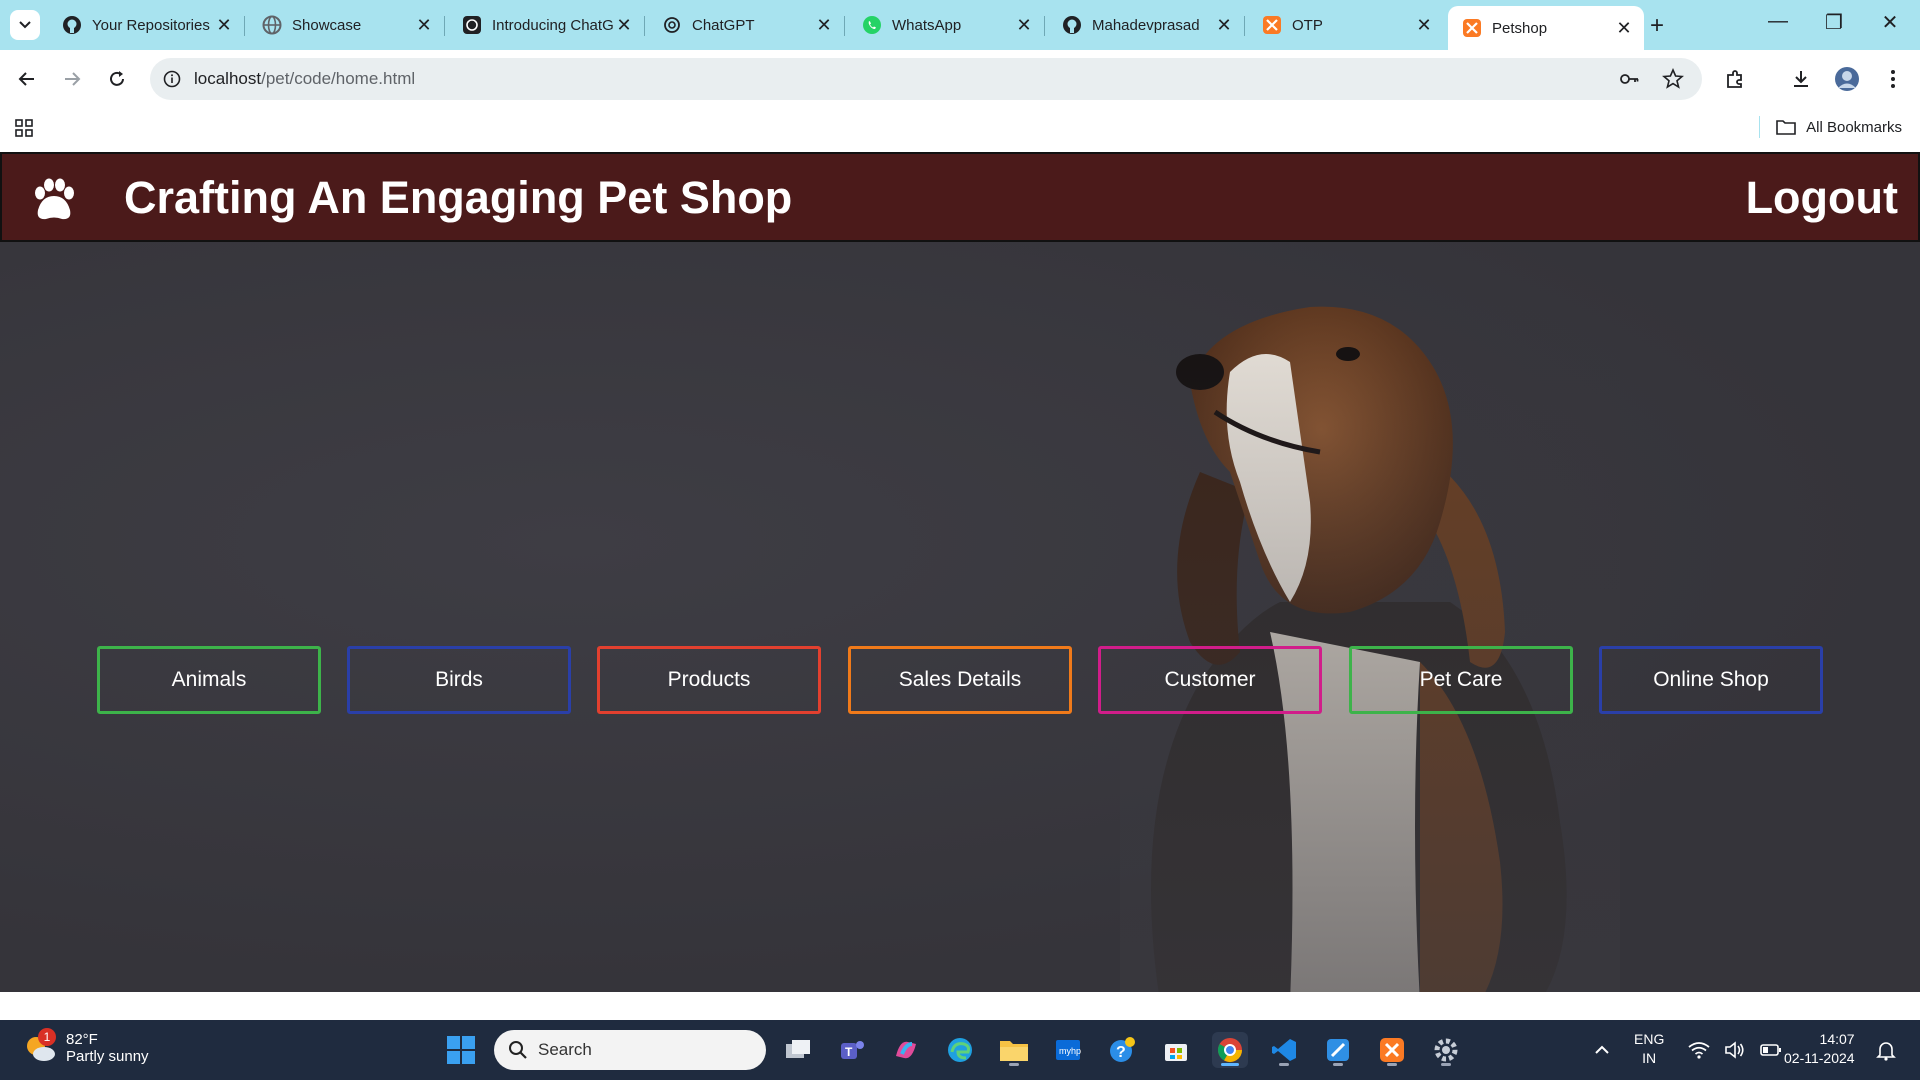 Image resolution: width=1920 pixels, height=1080 pixels. I want to click on minimize-button: —, so click(1778, 21).